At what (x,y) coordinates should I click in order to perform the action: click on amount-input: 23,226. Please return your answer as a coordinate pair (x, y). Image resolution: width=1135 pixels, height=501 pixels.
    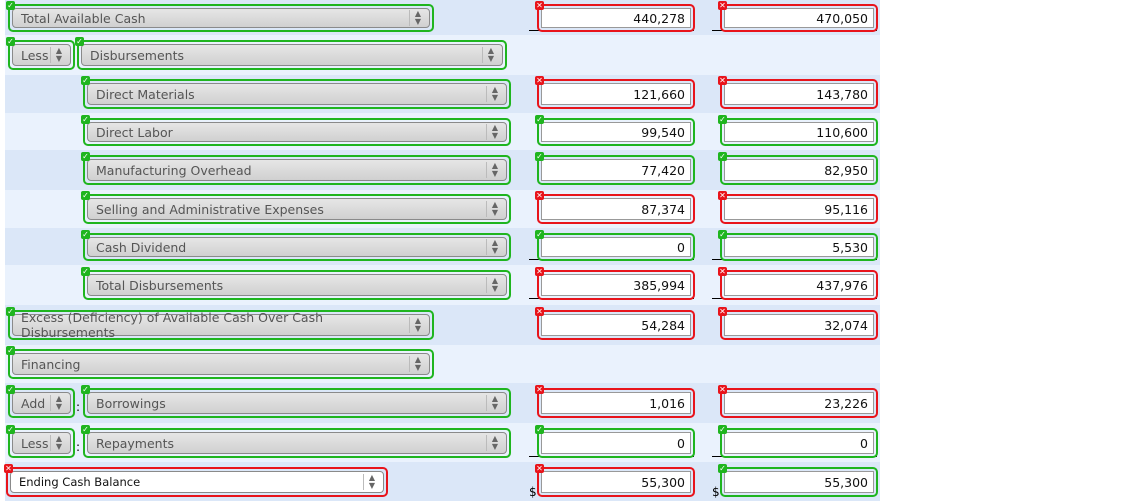
    Looking at the image, I should click on (799, 403).